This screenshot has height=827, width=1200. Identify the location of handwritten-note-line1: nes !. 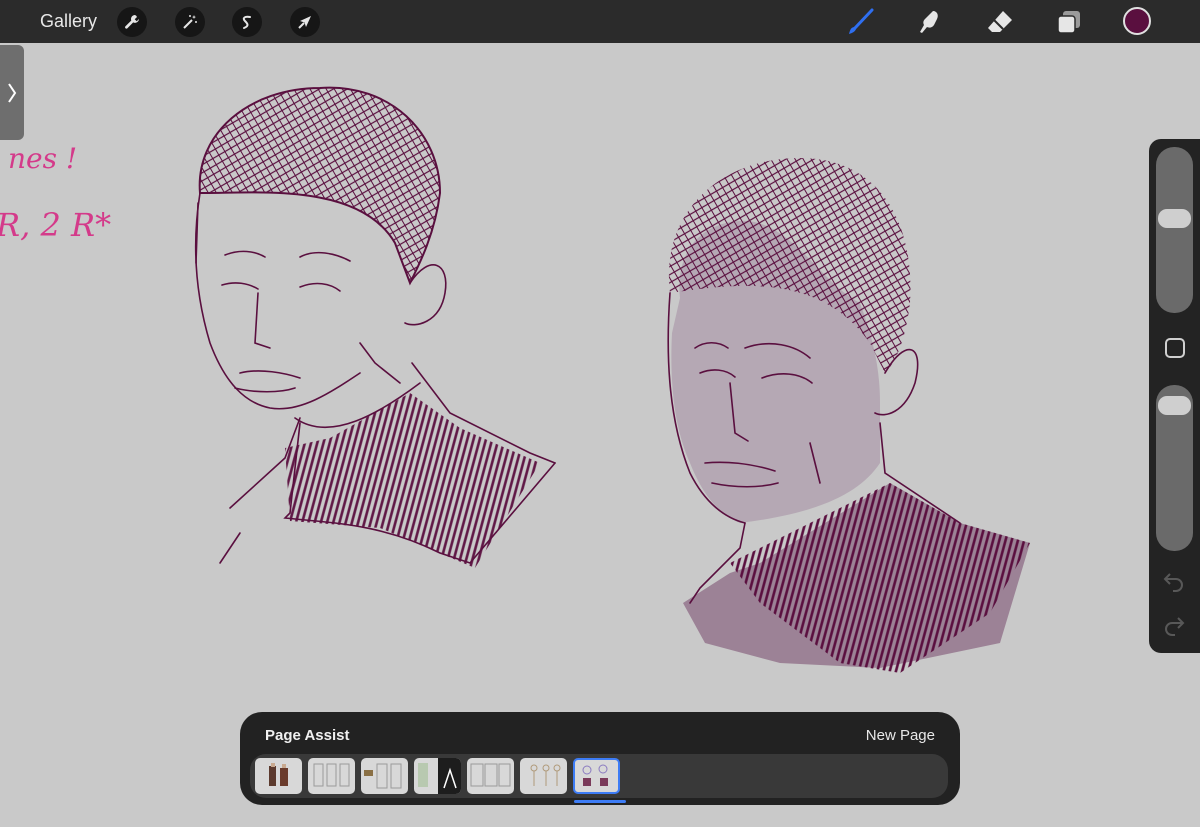
(42, 158).